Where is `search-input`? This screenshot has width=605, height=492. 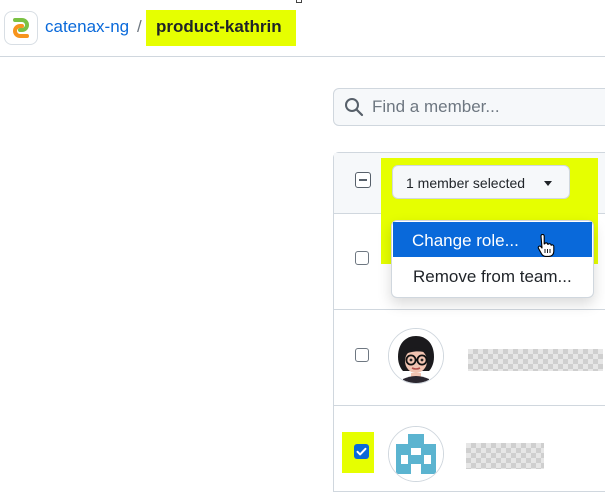 search-input is located at coordinates (482, 107).